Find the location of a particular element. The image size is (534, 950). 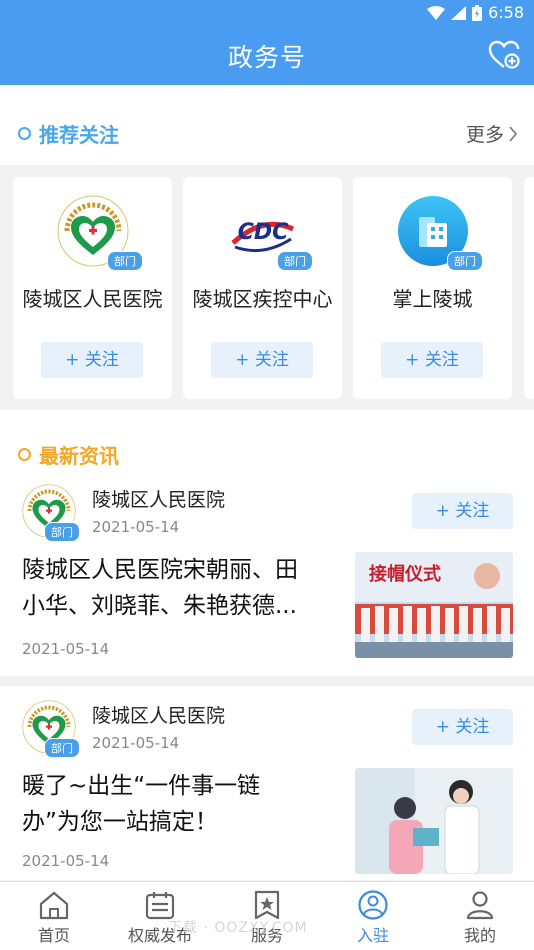

status-time: 6:58 is located at coordinates (506, 12).